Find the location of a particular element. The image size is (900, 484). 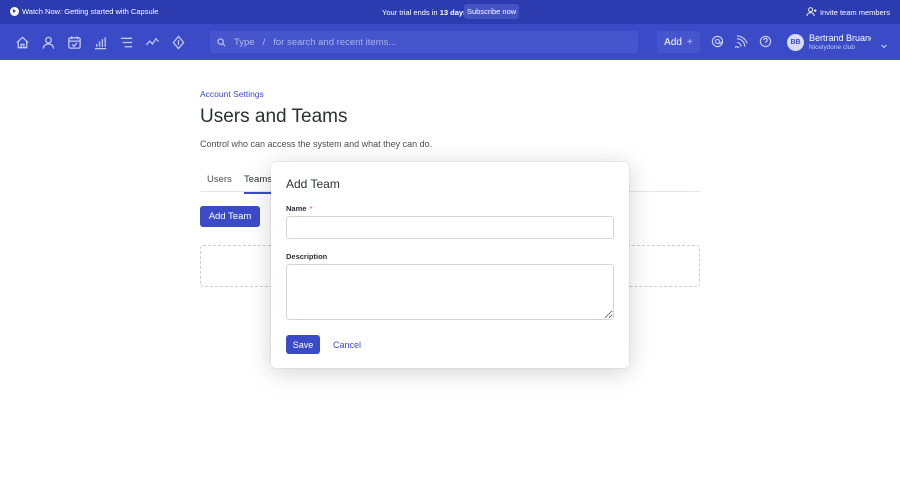

save-button: Save is located at coordinates (303, 344).